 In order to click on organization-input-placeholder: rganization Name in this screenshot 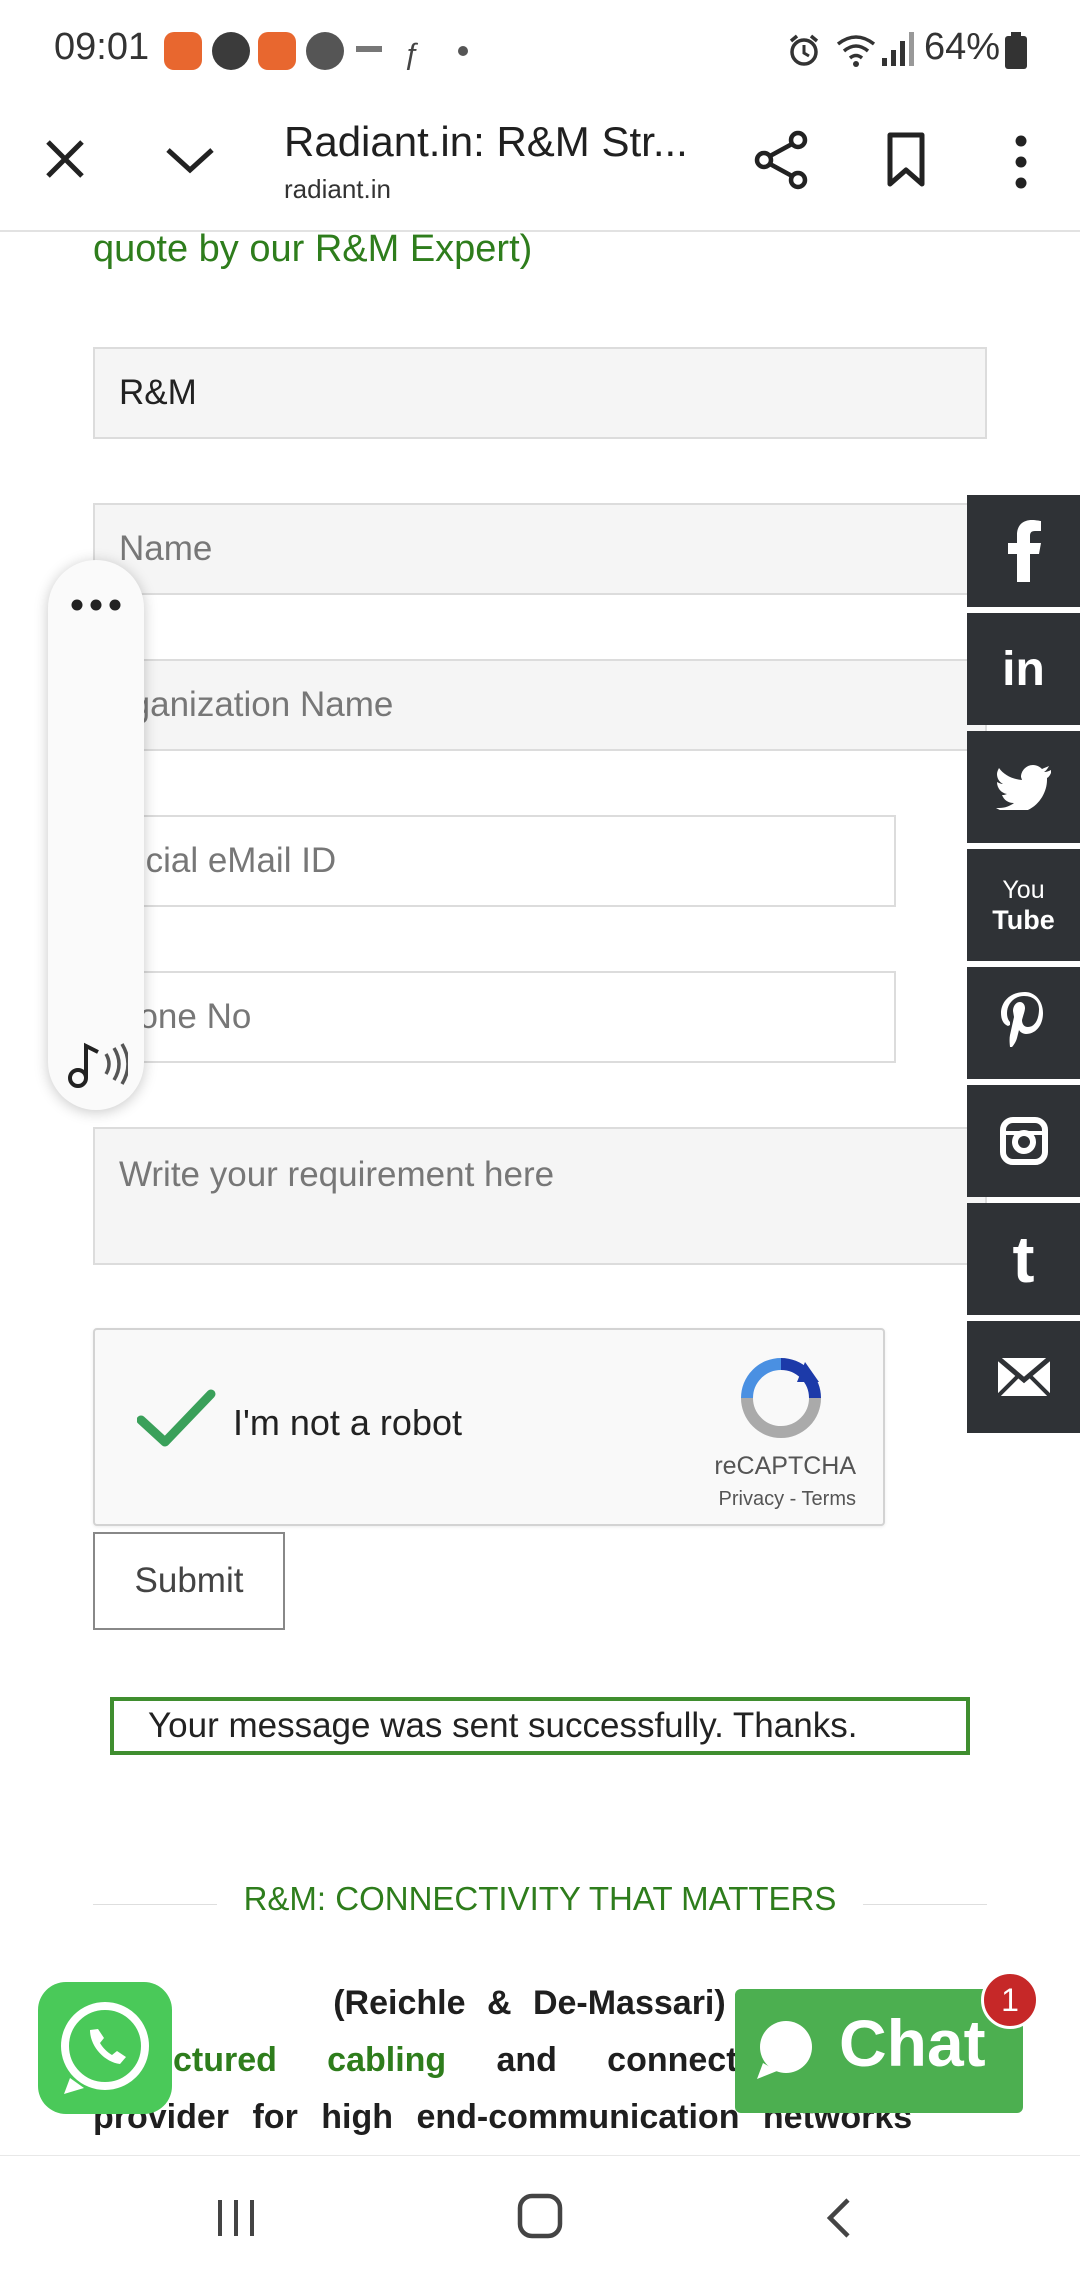, I will do `click(256, 704)`.